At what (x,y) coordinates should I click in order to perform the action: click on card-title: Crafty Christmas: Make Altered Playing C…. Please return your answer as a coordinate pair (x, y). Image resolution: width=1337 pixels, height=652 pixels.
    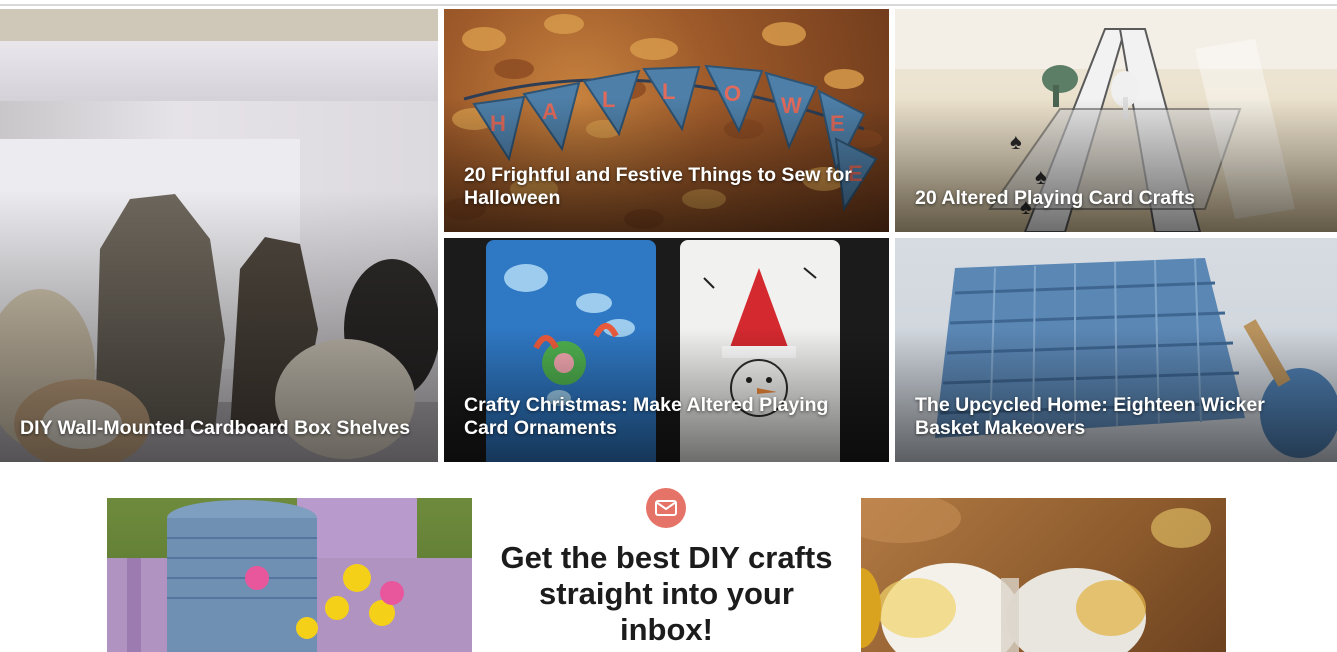
    Looking at the image, I should click on (667, 417).